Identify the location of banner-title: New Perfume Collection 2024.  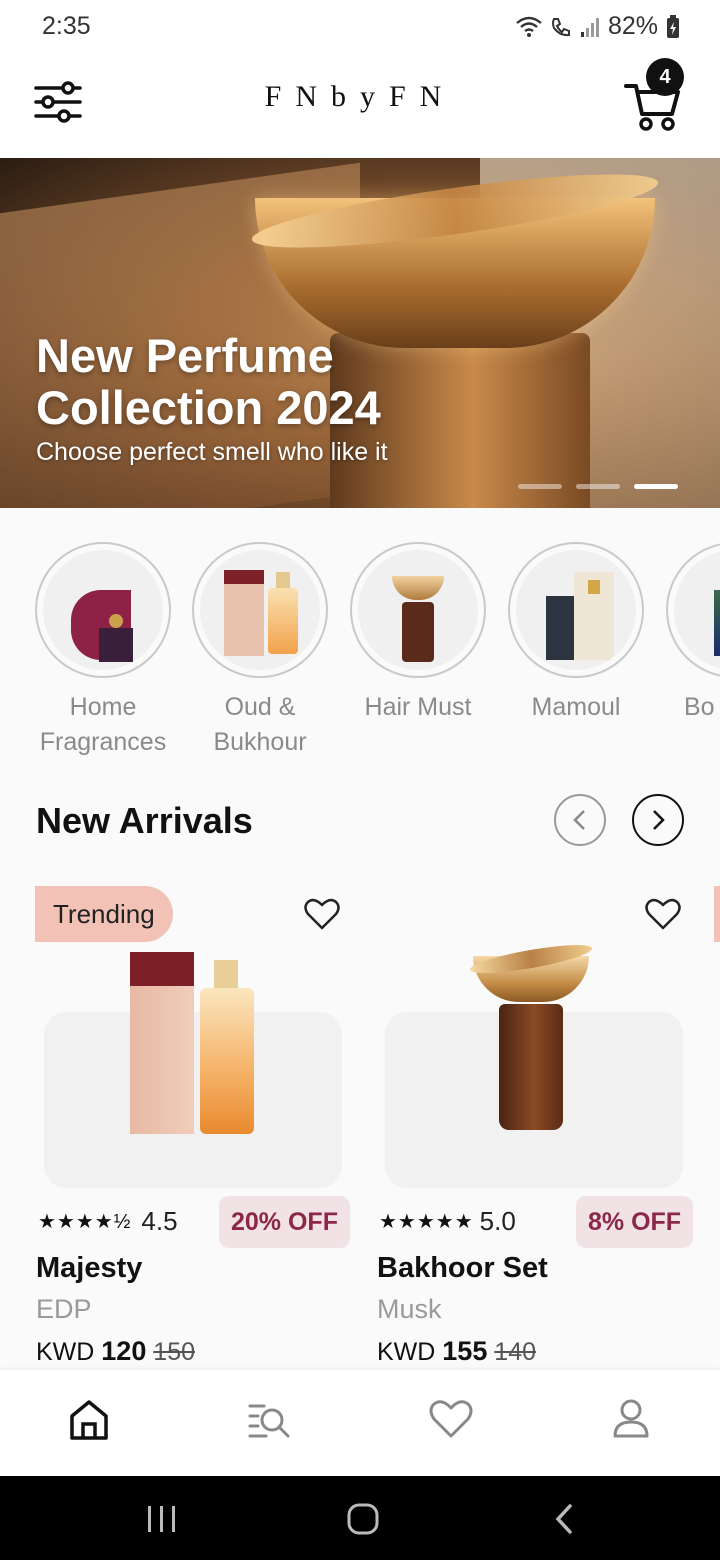
(208, 381).